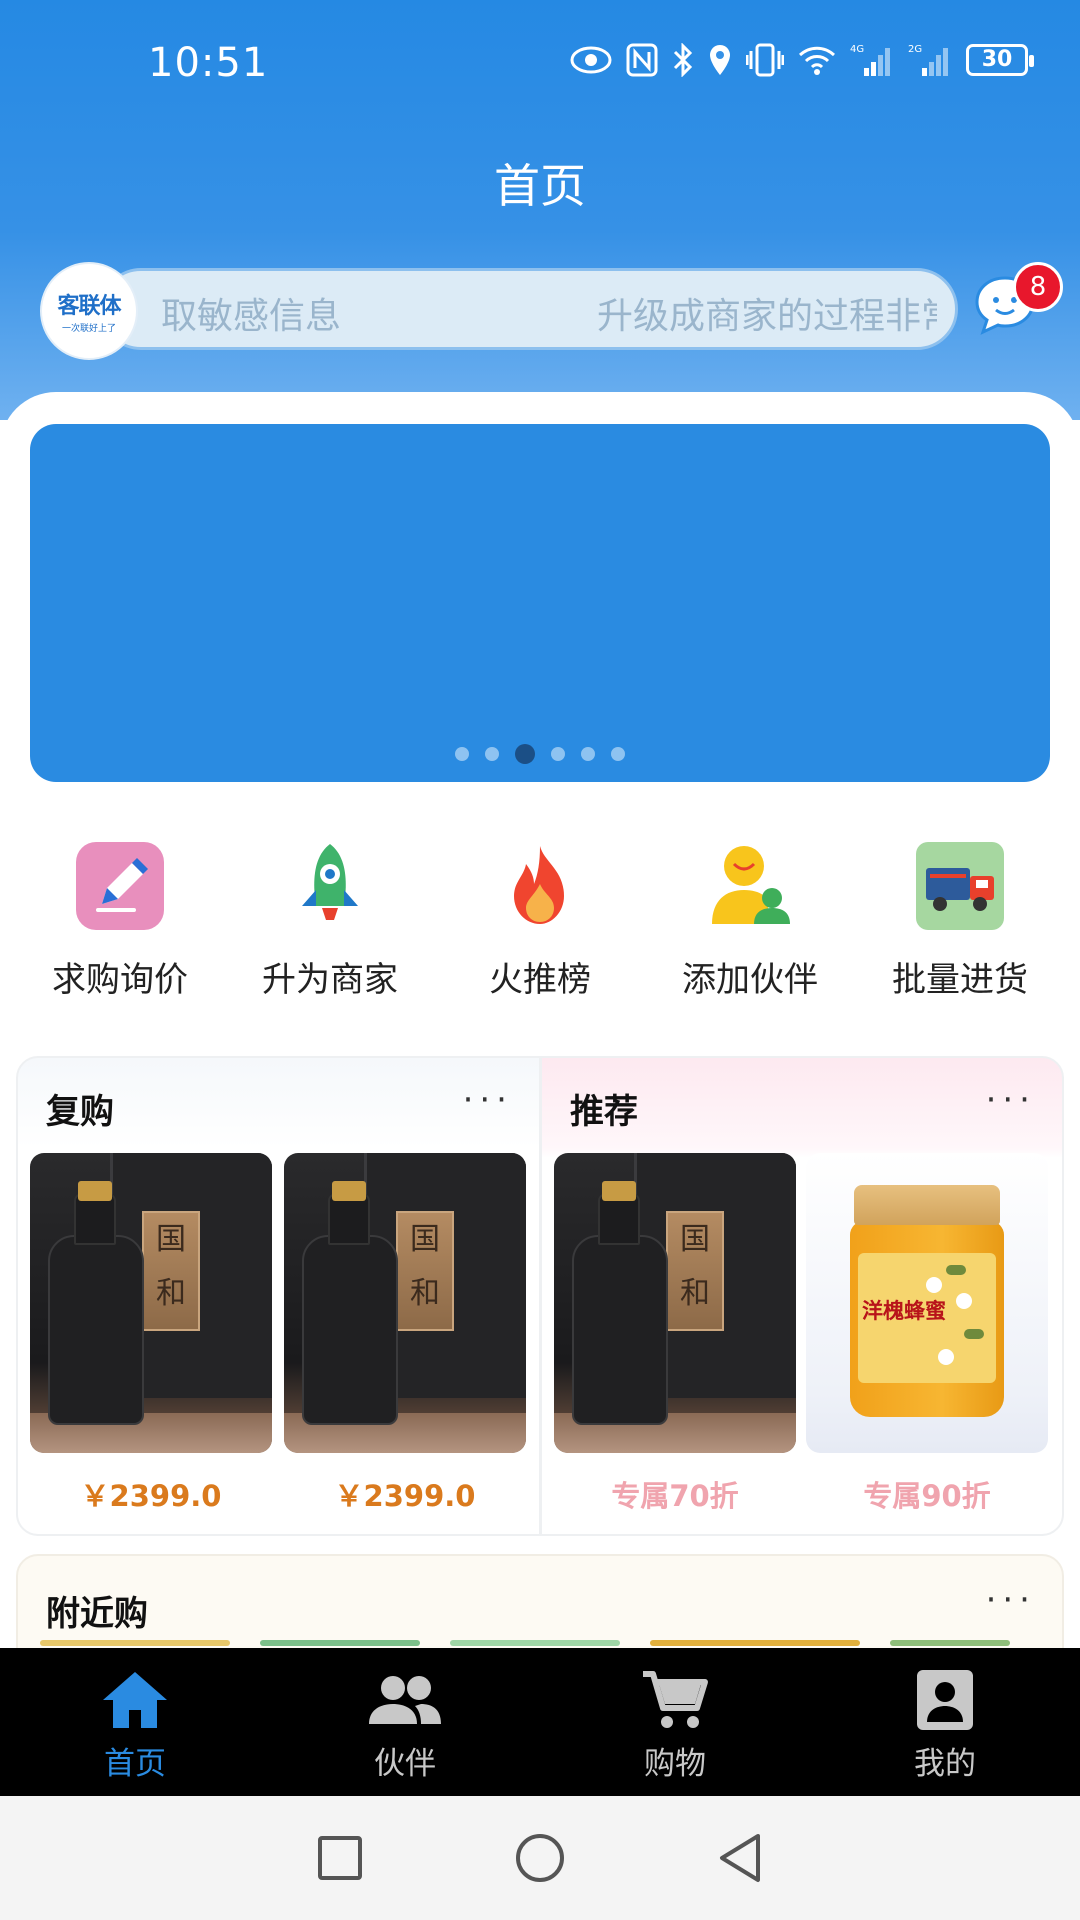 This screenshot has height=1920, width=1080. I want to click on nav-label: 购物, so click(675, 1764).